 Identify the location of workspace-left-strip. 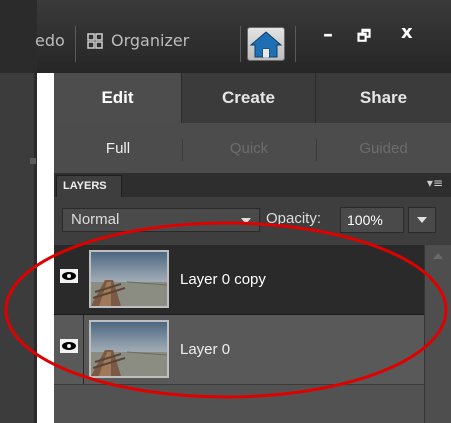
(18, 211).